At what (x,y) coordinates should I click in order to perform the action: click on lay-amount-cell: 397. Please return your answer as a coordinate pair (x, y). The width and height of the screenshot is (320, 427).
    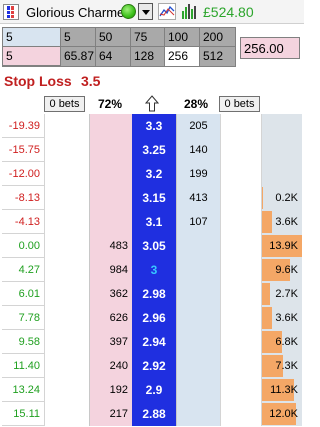
    Looking at the image, I should click on (110, 342).